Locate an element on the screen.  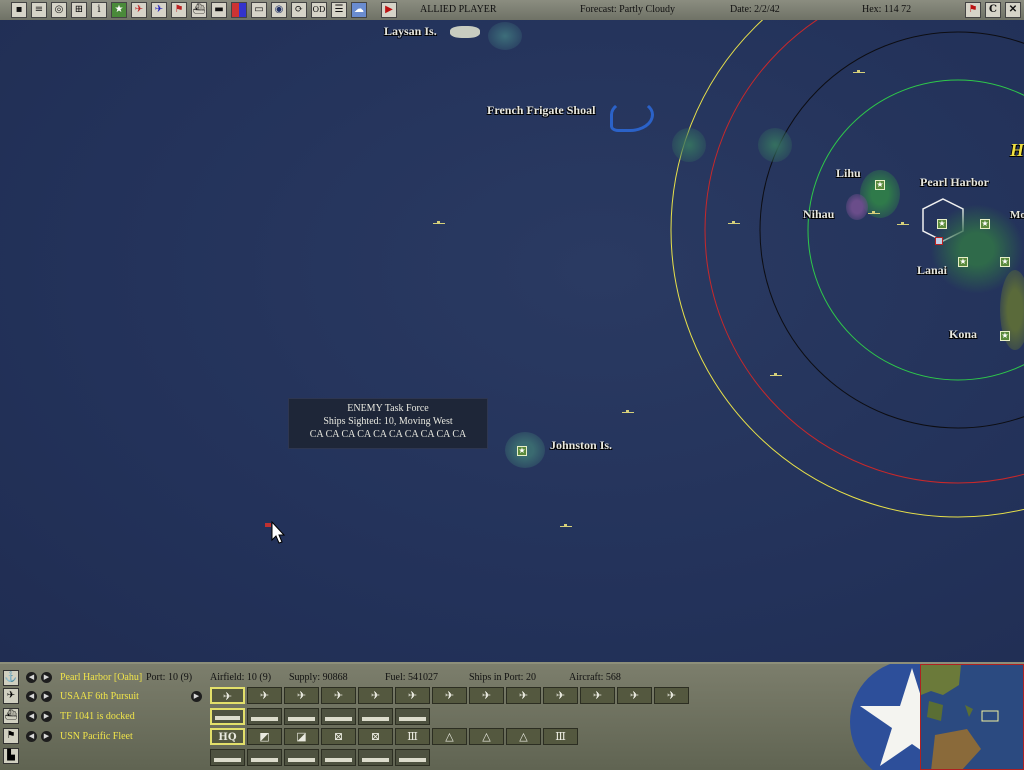
maui-base-icon: ★ is located at coordinates (1005, 262).